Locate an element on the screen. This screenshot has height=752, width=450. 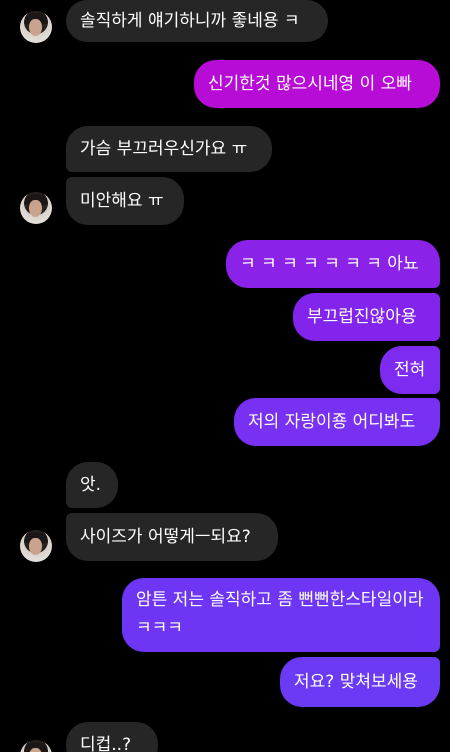
incoming-message: 가슴 부끄러우신가요 ㅠ is located at coordinates (169, 149).